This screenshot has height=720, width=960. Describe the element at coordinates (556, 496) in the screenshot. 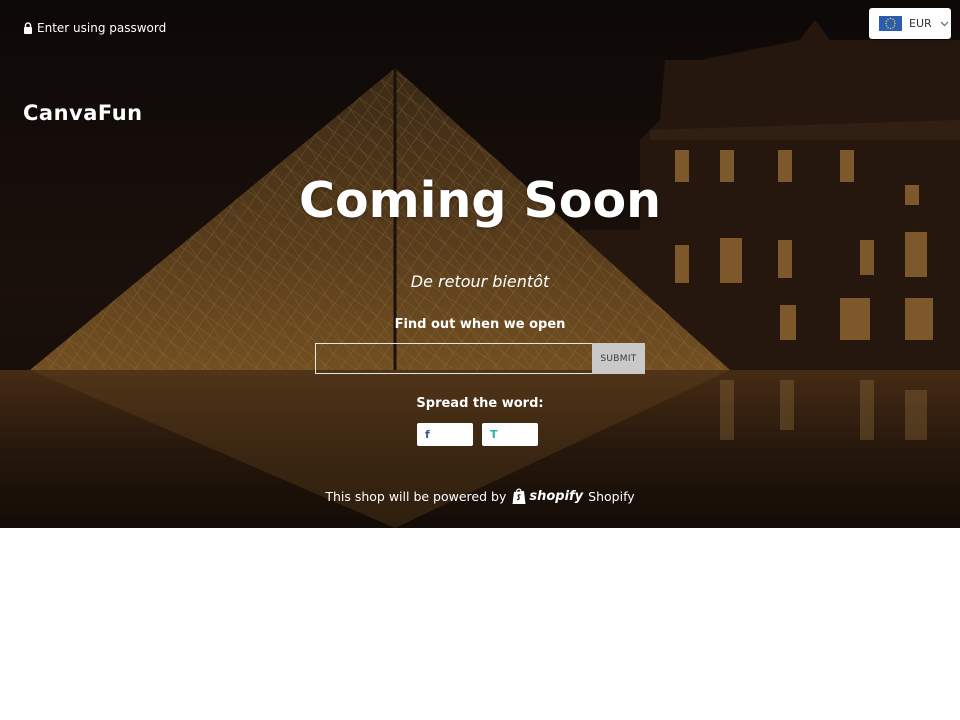

I see `shopify-wordmark: shopify` at that location.